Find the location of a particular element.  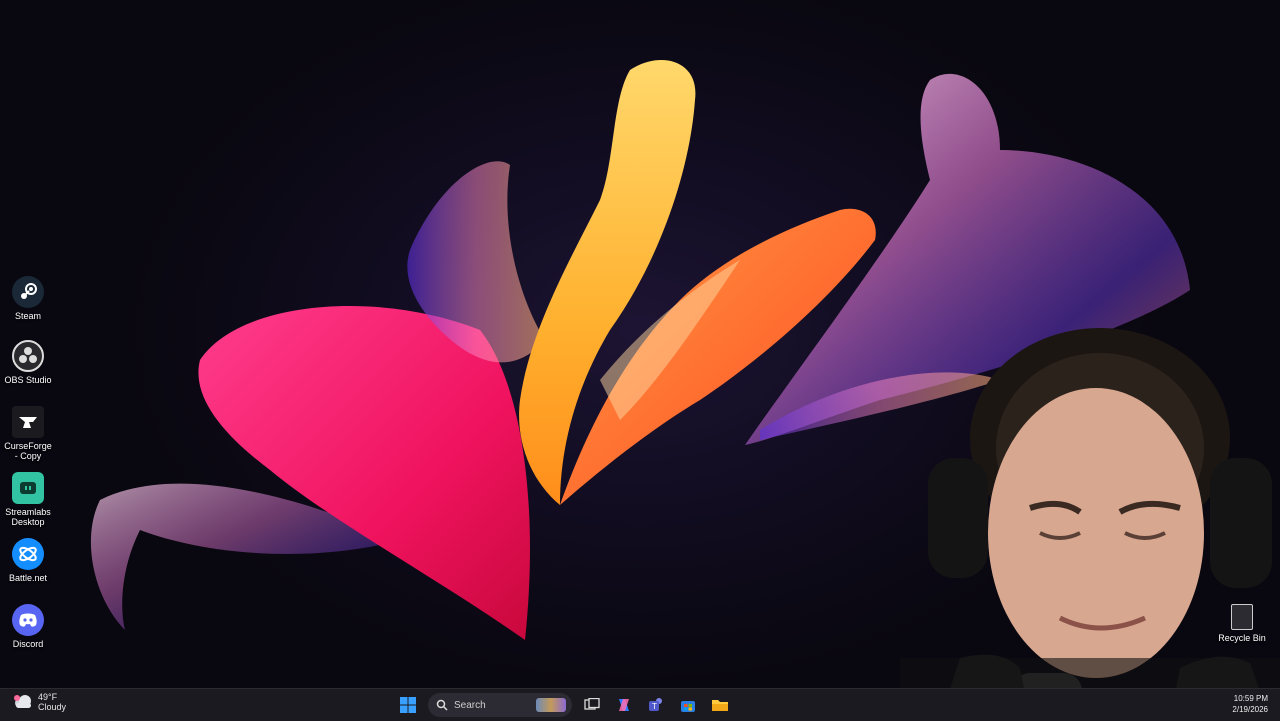

desktop-icon-label: CurseForge - Copy is located at coordinates (28, 451).